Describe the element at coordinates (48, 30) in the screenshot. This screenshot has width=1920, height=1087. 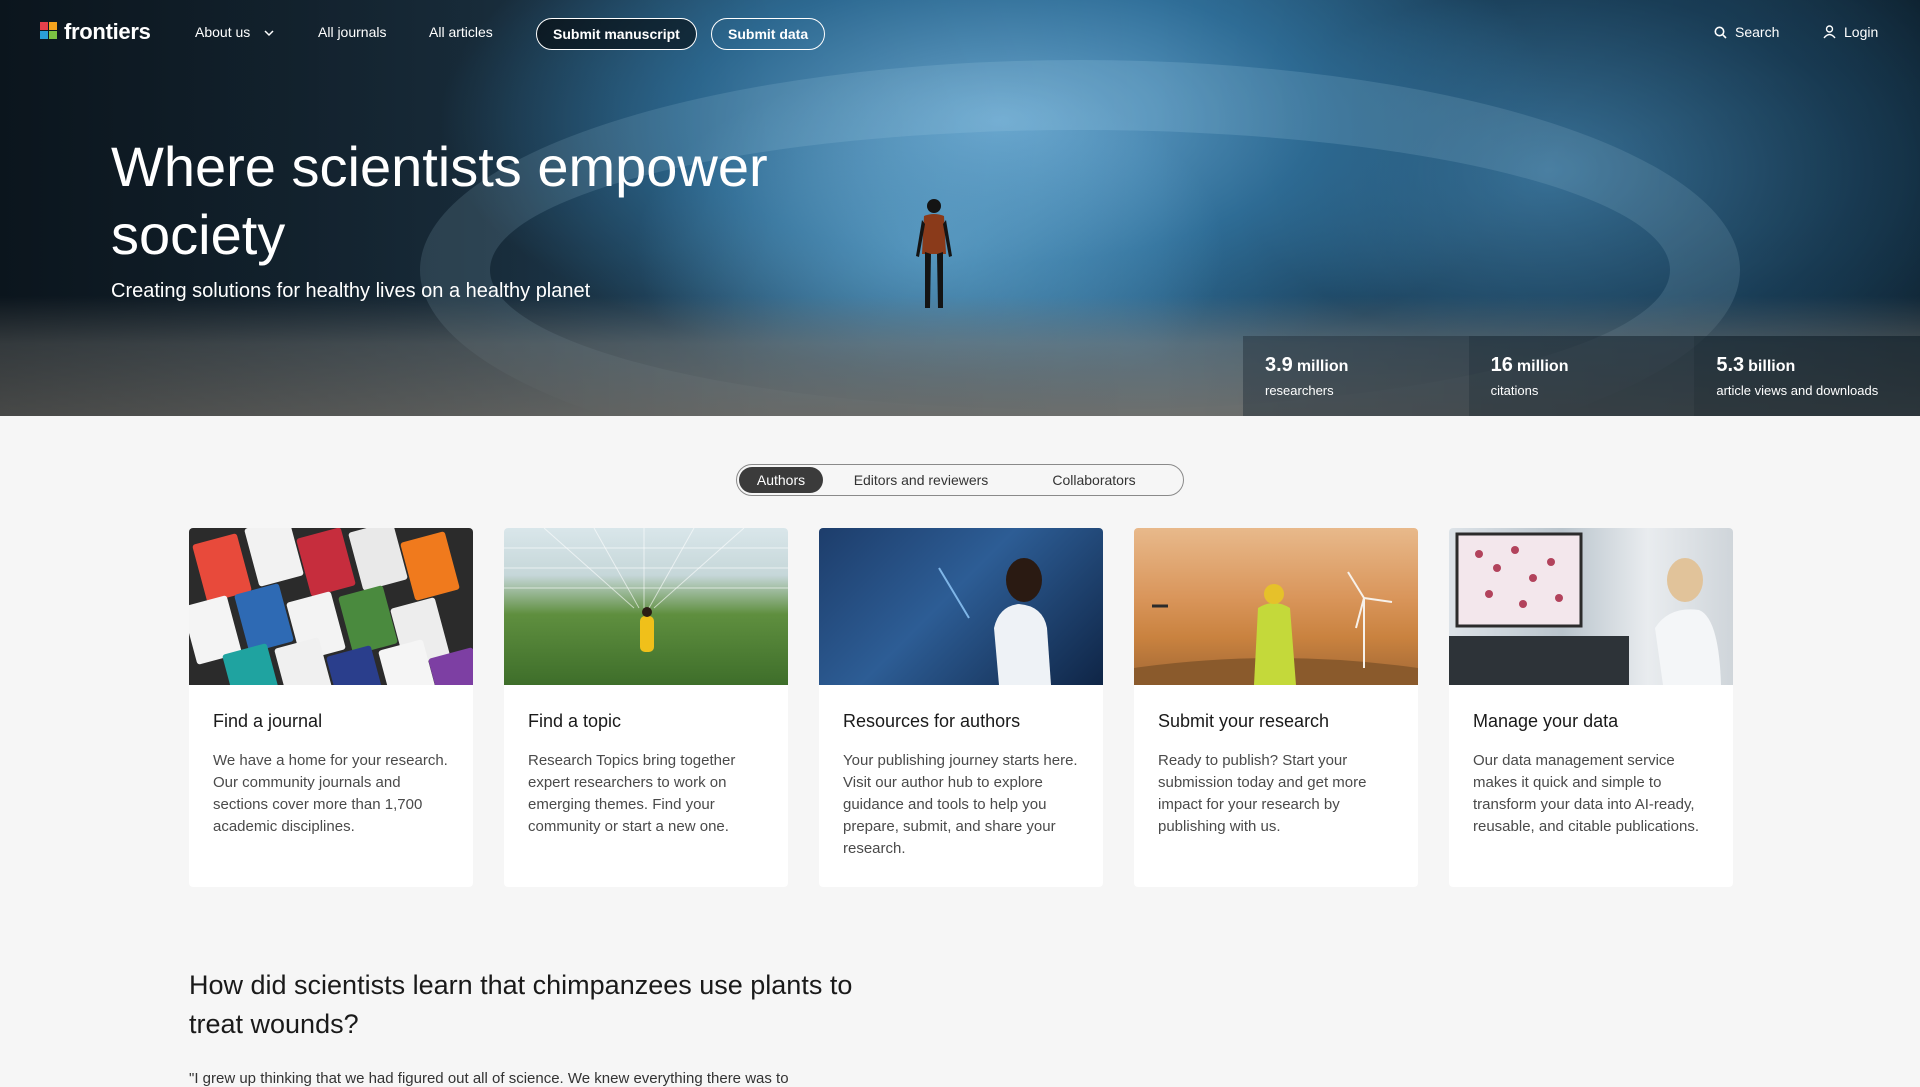
I see `logo-mark-icon` at that location.